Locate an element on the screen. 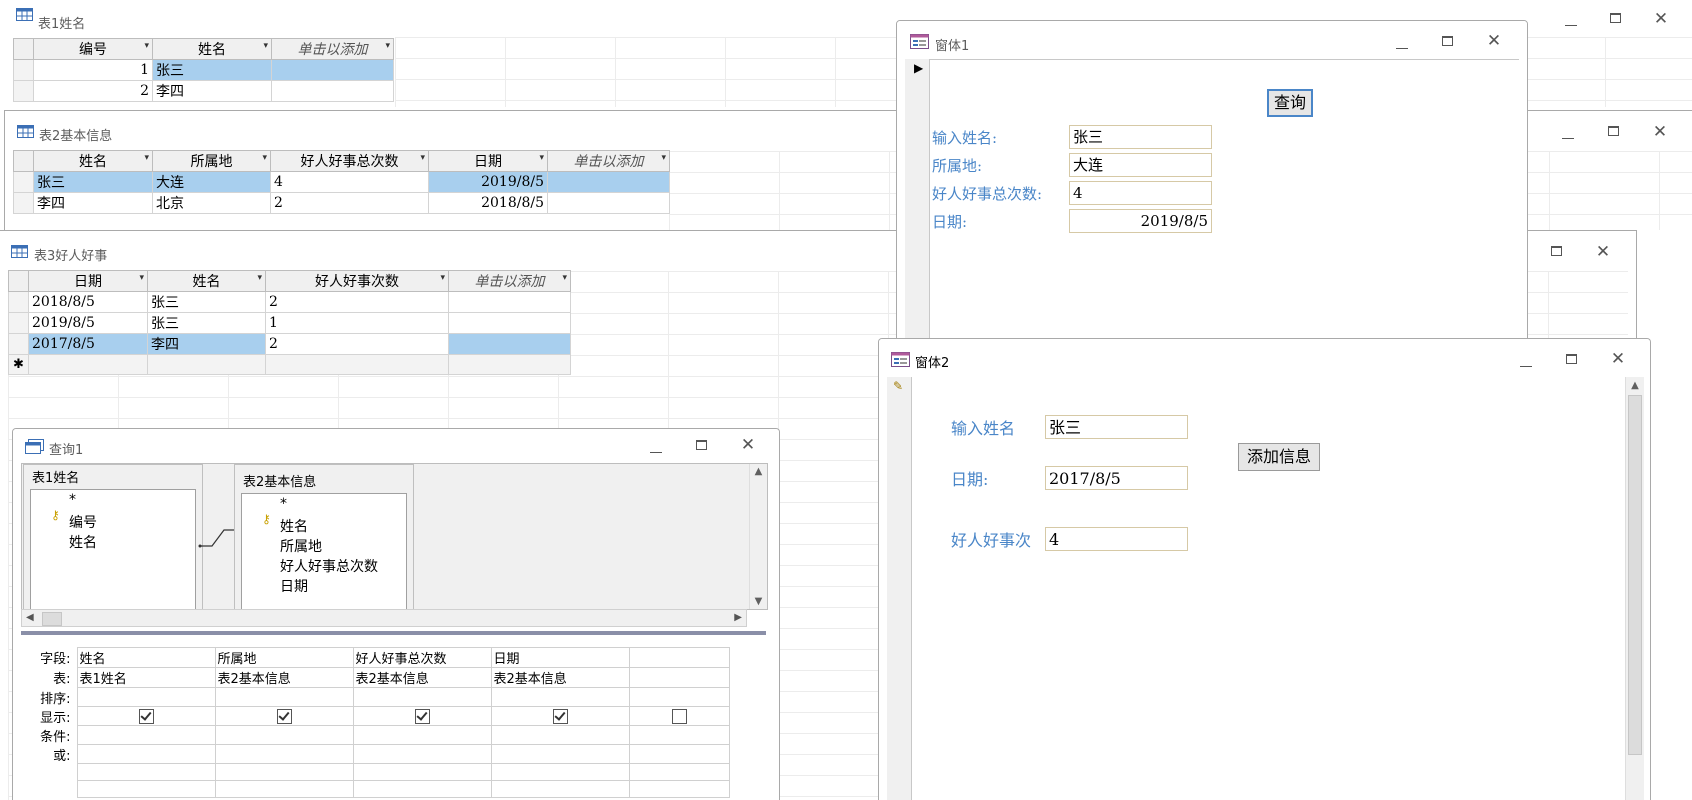  field-item-all: * is located at coordinates (72, 500).